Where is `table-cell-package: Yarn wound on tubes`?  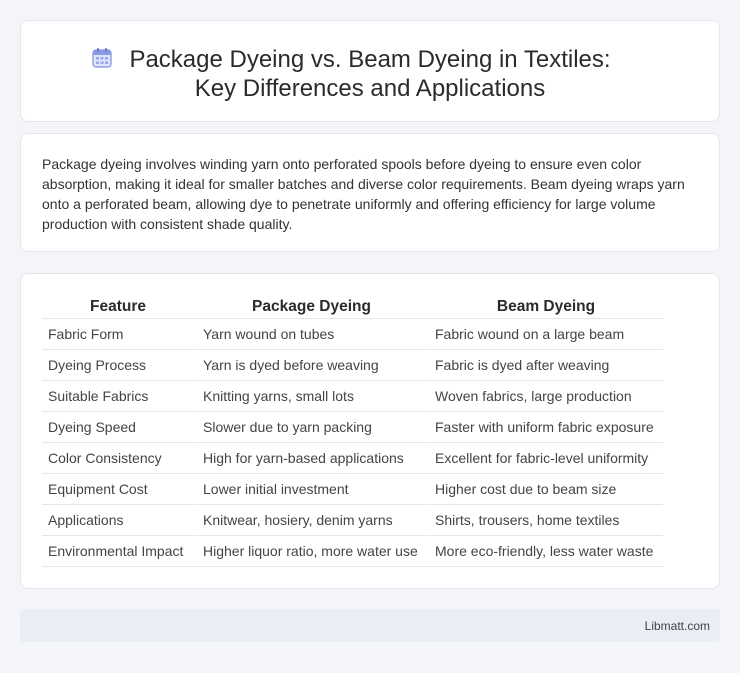 table-cell-package: Yarn wound on tubes is located at coordinates (310, 334).